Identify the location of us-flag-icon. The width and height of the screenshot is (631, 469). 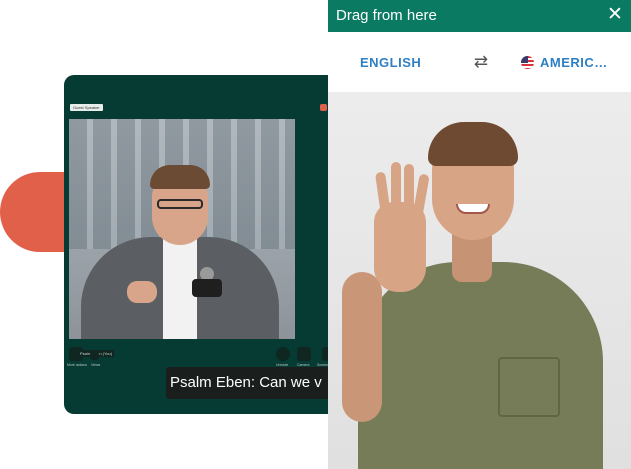
(527, 62).